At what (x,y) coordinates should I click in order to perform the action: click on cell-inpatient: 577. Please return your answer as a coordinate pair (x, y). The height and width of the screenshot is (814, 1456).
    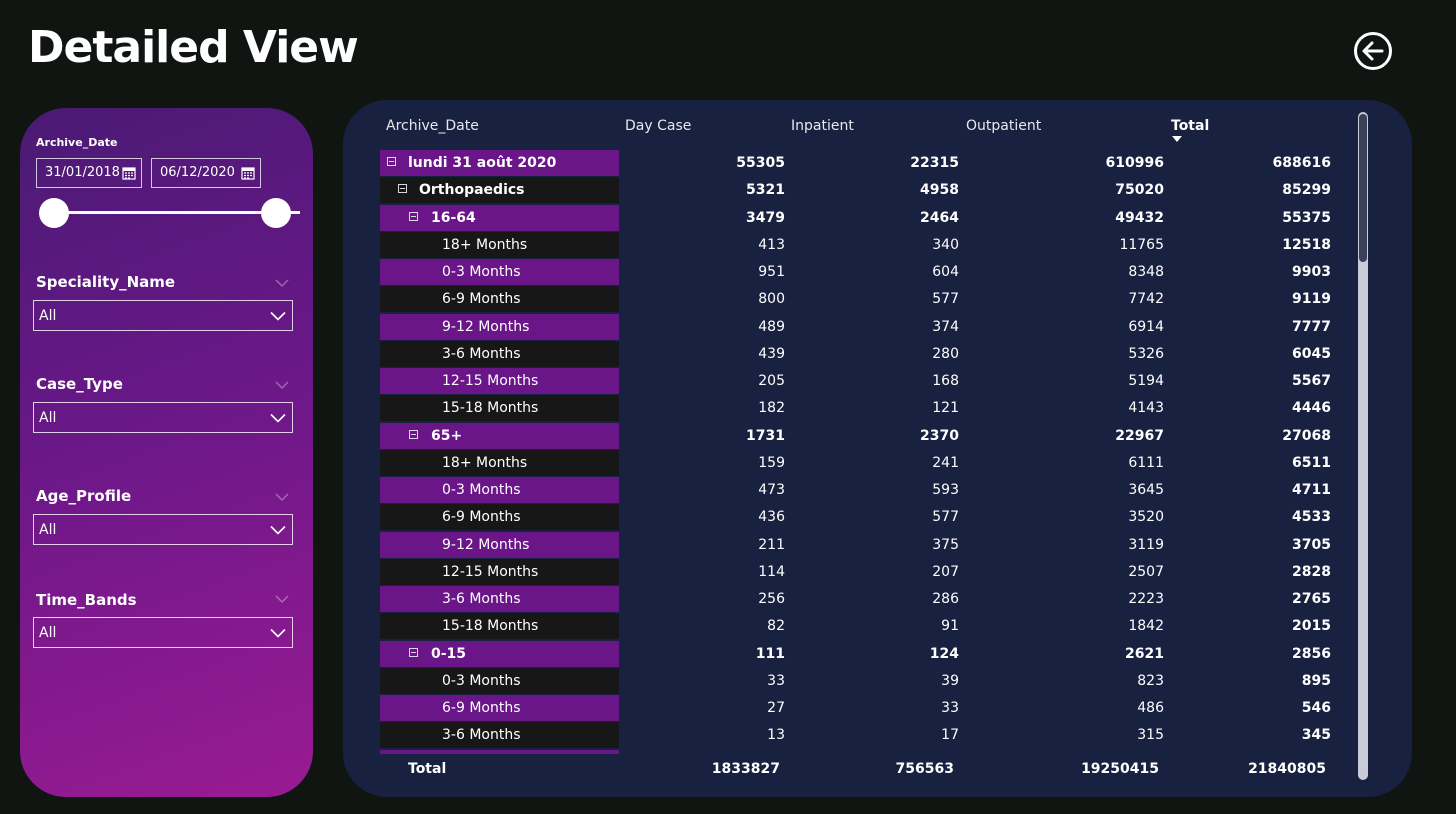
    Looking at the image, I should click on (945, 299).